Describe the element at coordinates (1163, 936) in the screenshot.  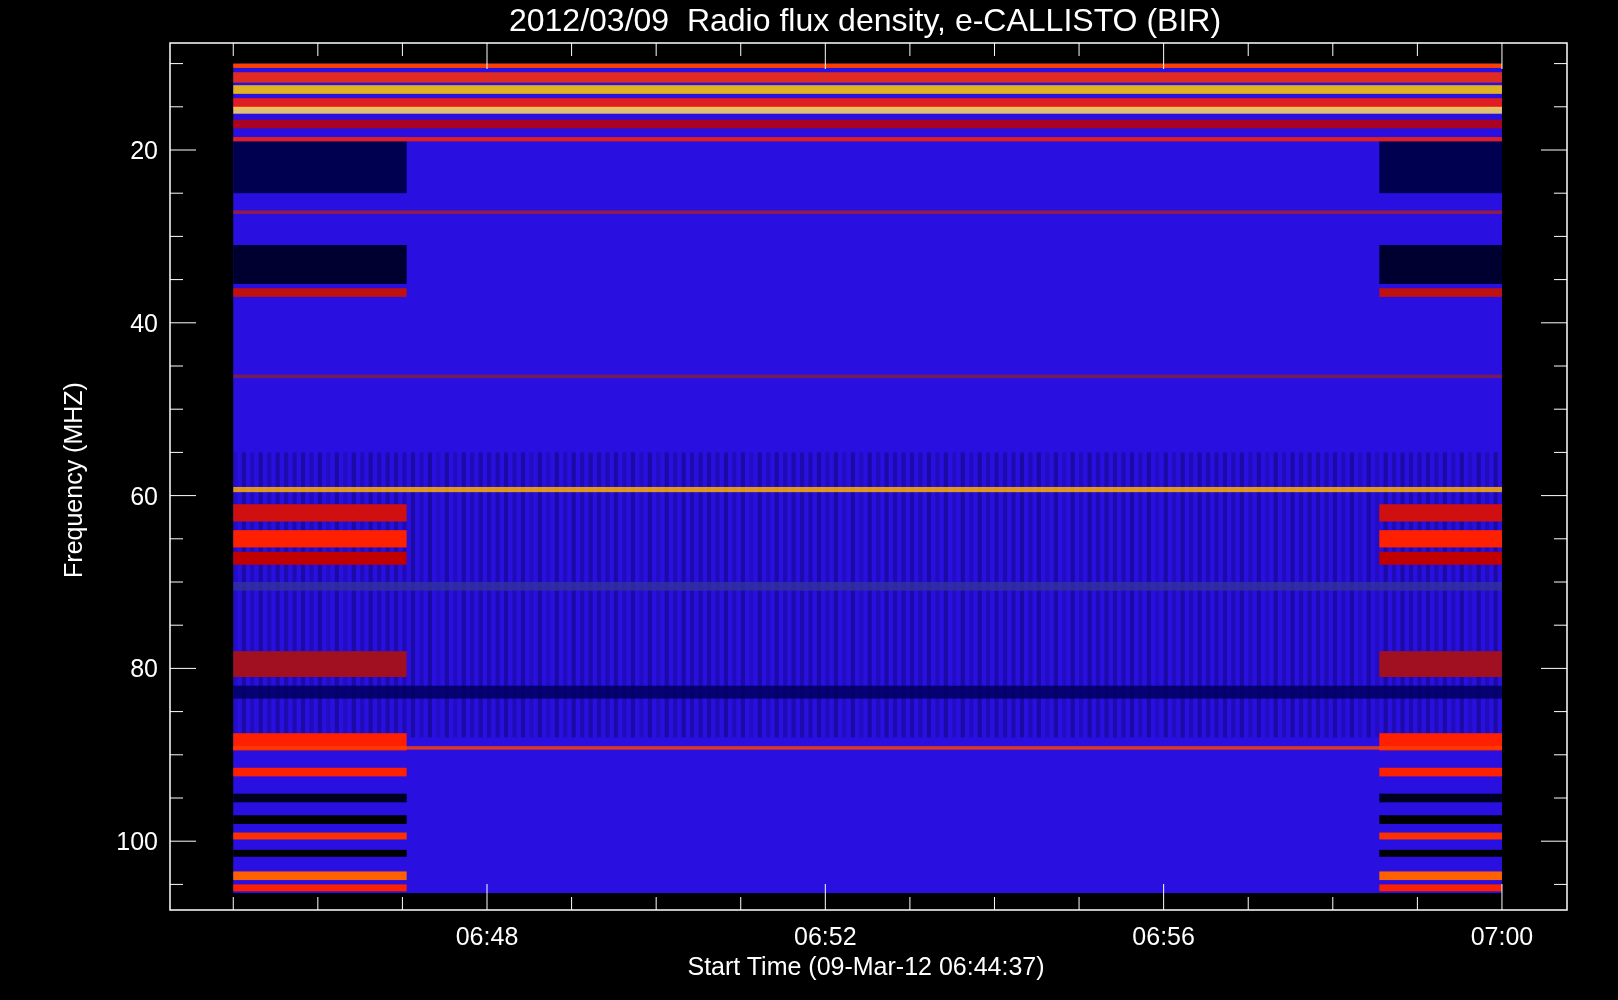
I see `x-tick-label: 06:56` at that location.